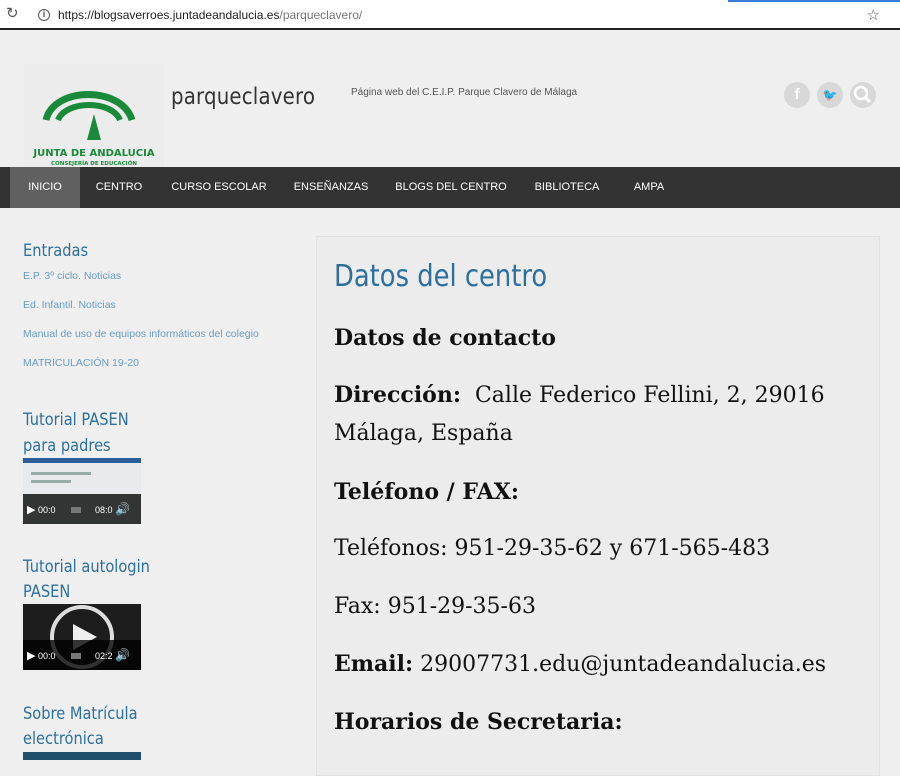 The height and width of the screenshot is (776, 900). I want to click on entradas-title: Entradas, so click(56, 251).